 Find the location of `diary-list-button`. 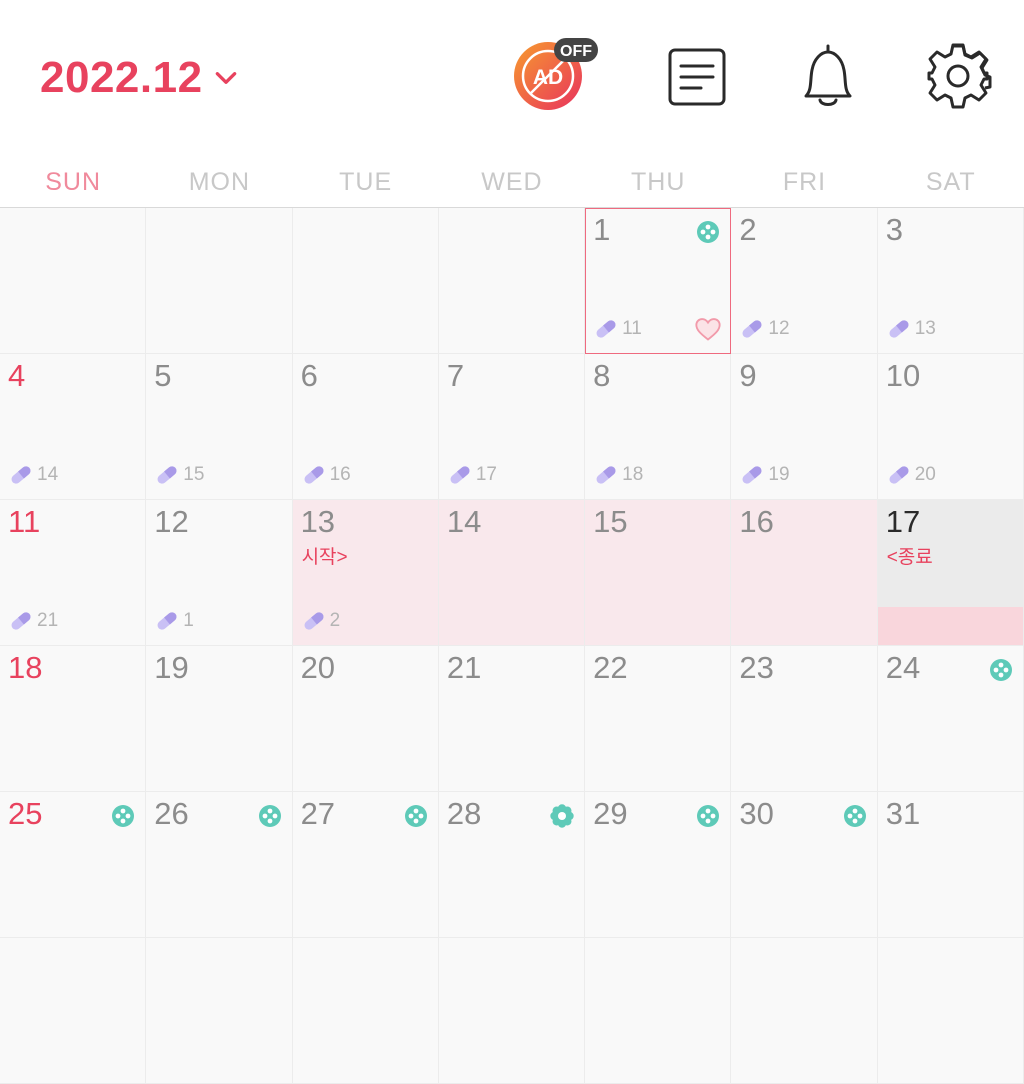

diary-list-button is located at coordinates (696, 76).